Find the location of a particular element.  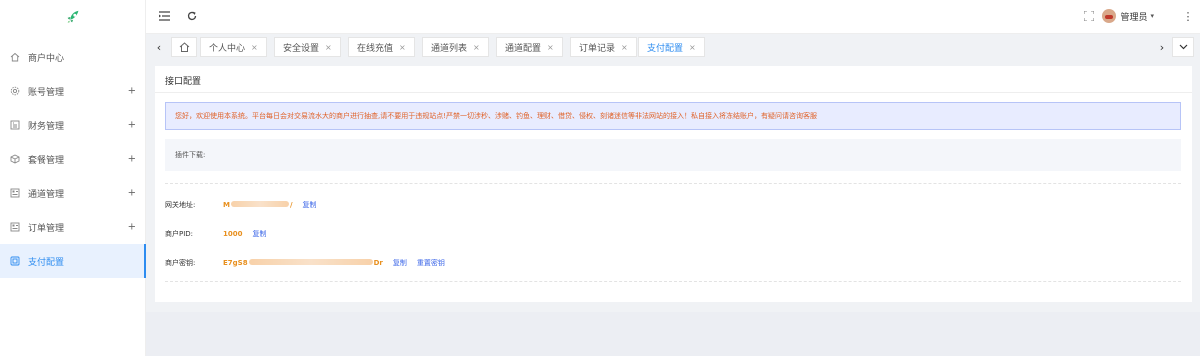

tab-bar: ‹ 个人中心 × 安全设置 × 在线充值 × 通道列表 × 通道配置 × 订单记录 × 支付配置 × › is located at coordinates (673, 47).